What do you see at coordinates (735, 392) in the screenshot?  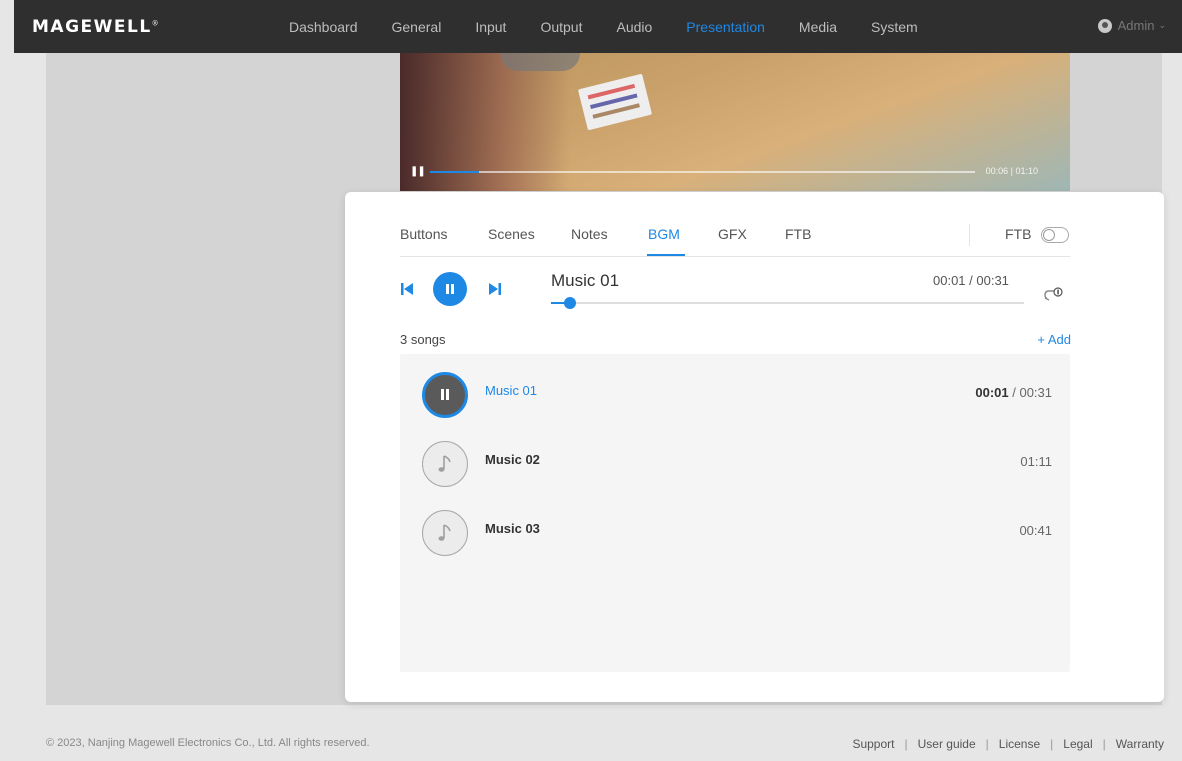 I see `song-row-music-01: Music 01 00:01 / 00:31` at bounding box center [735, 392].